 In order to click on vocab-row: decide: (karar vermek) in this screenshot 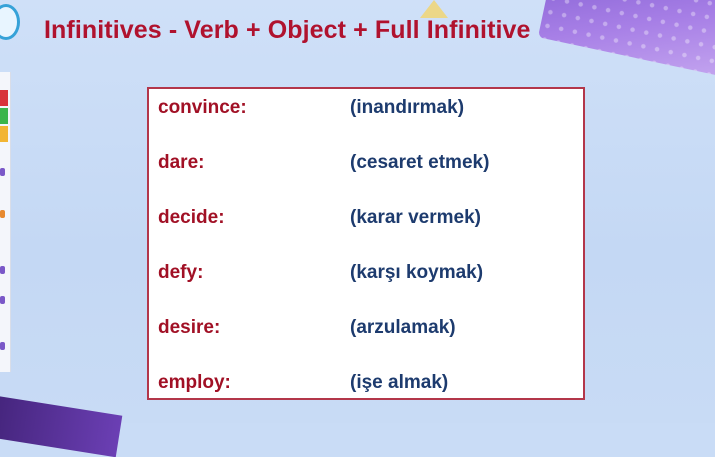, I will do `click(366, 222)`.